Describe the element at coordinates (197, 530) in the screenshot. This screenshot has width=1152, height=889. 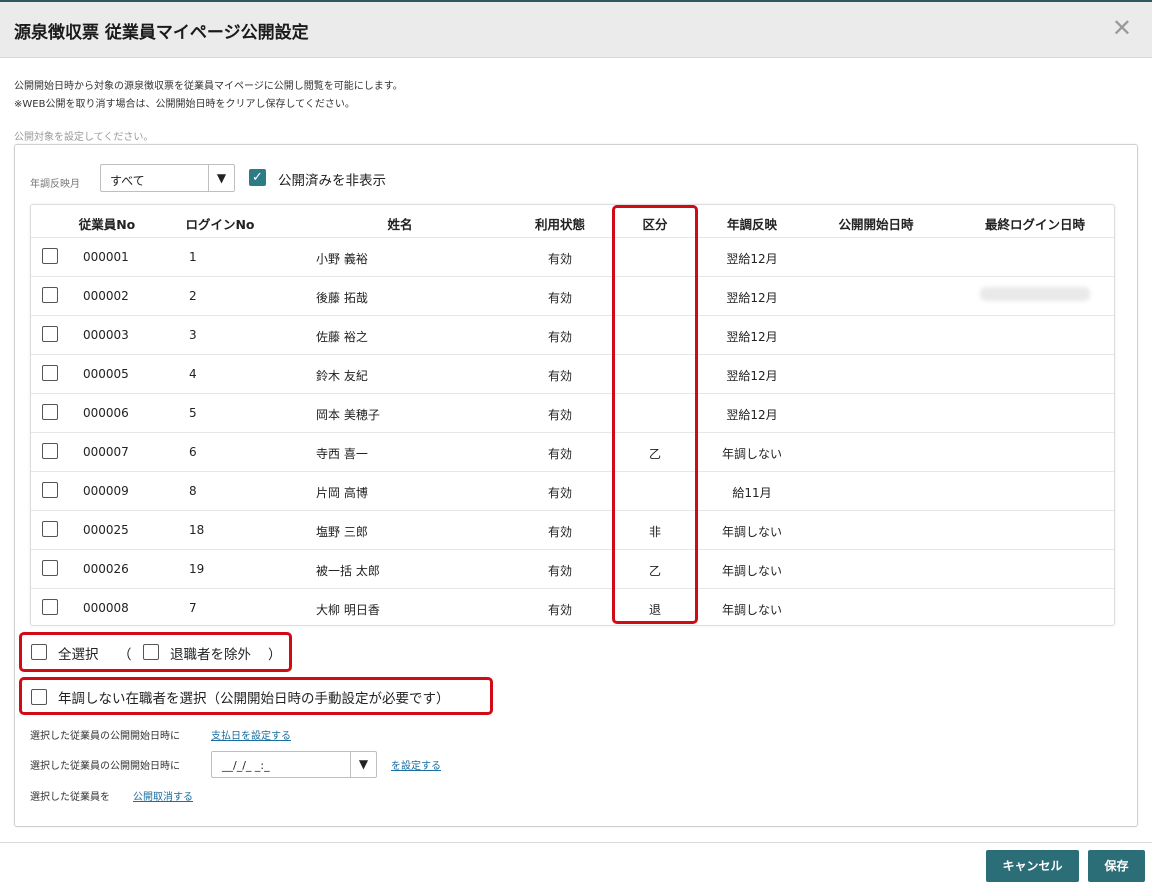
I see `cell-login-no: 18` at that location.